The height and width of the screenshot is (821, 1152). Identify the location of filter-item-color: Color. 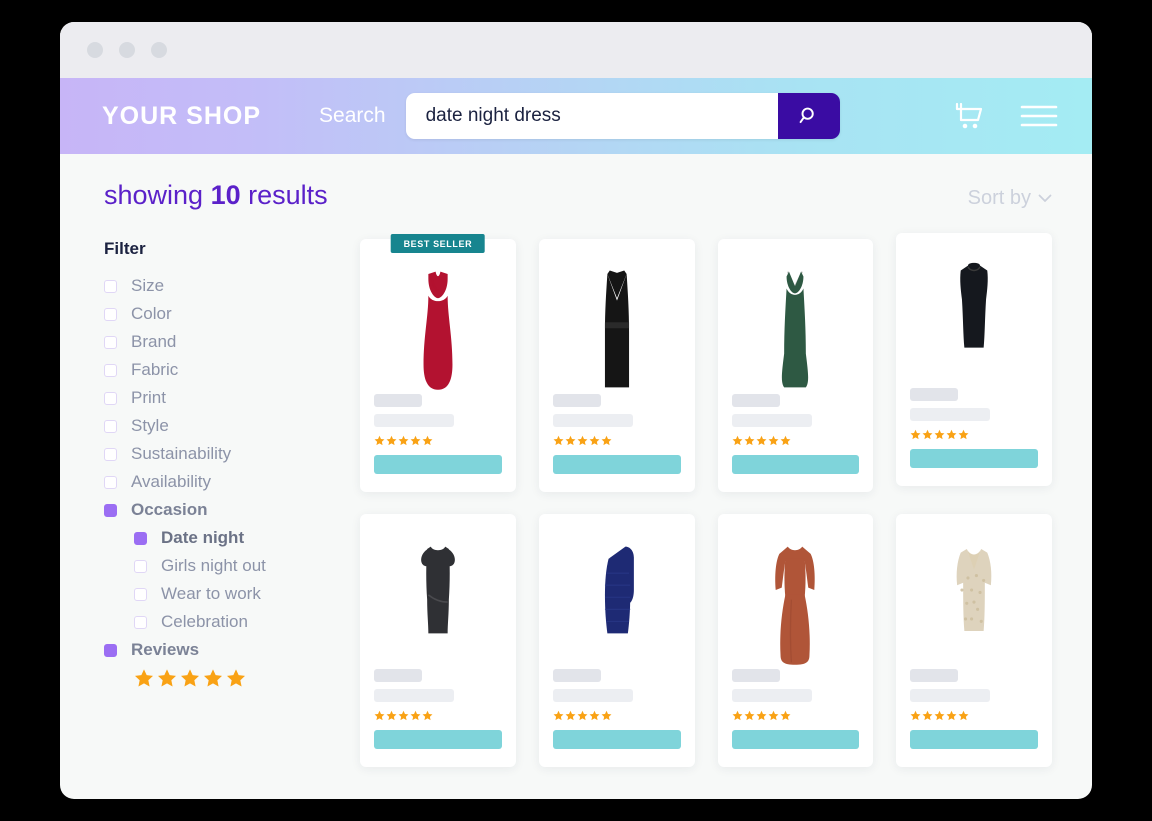
(215, 314).